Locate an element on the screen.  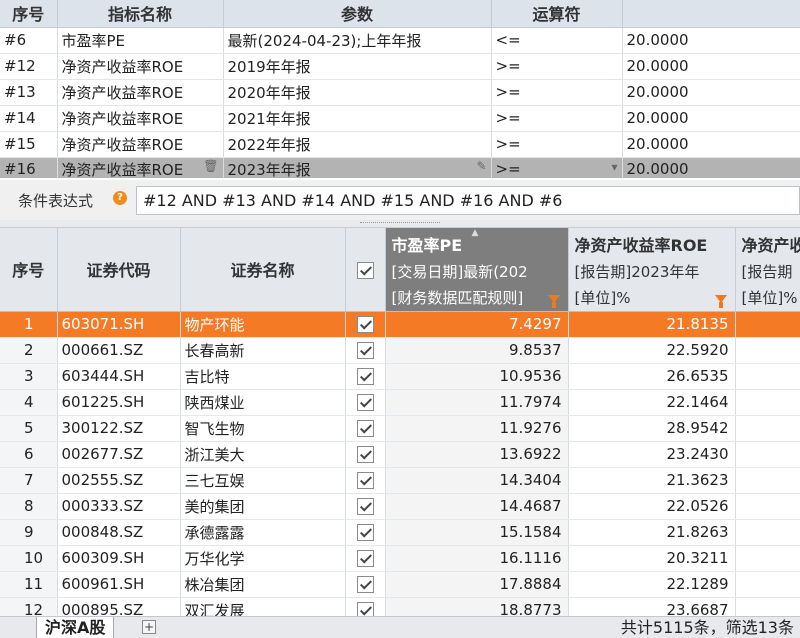
dropdown-arrow-icon: ▾ is located at coordinates (614, 167).